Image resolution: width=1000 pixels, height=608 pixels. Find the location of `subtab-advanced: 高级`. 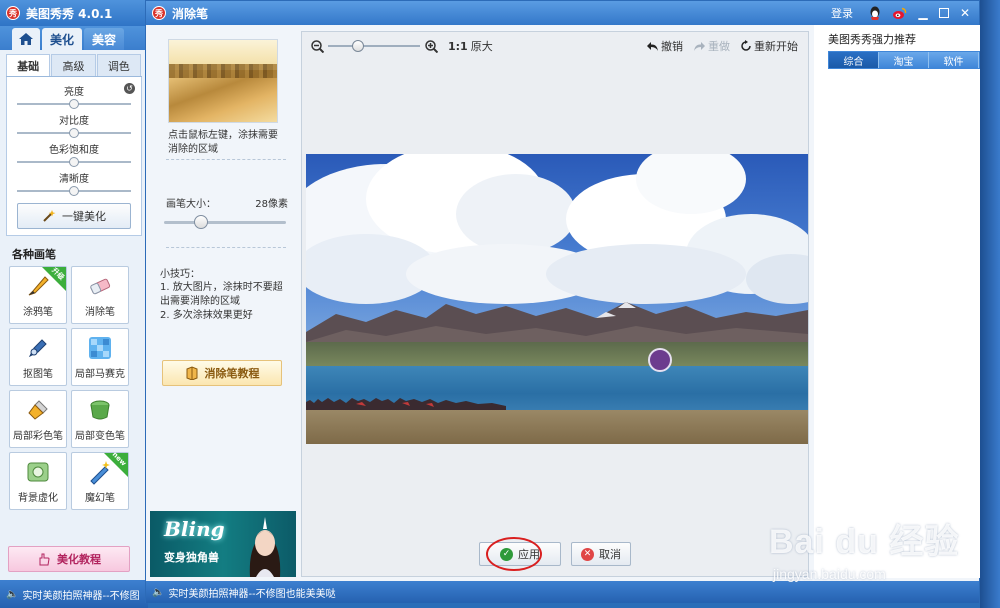

subtab-advanced: 高级 is located at coordinates (73, 65).